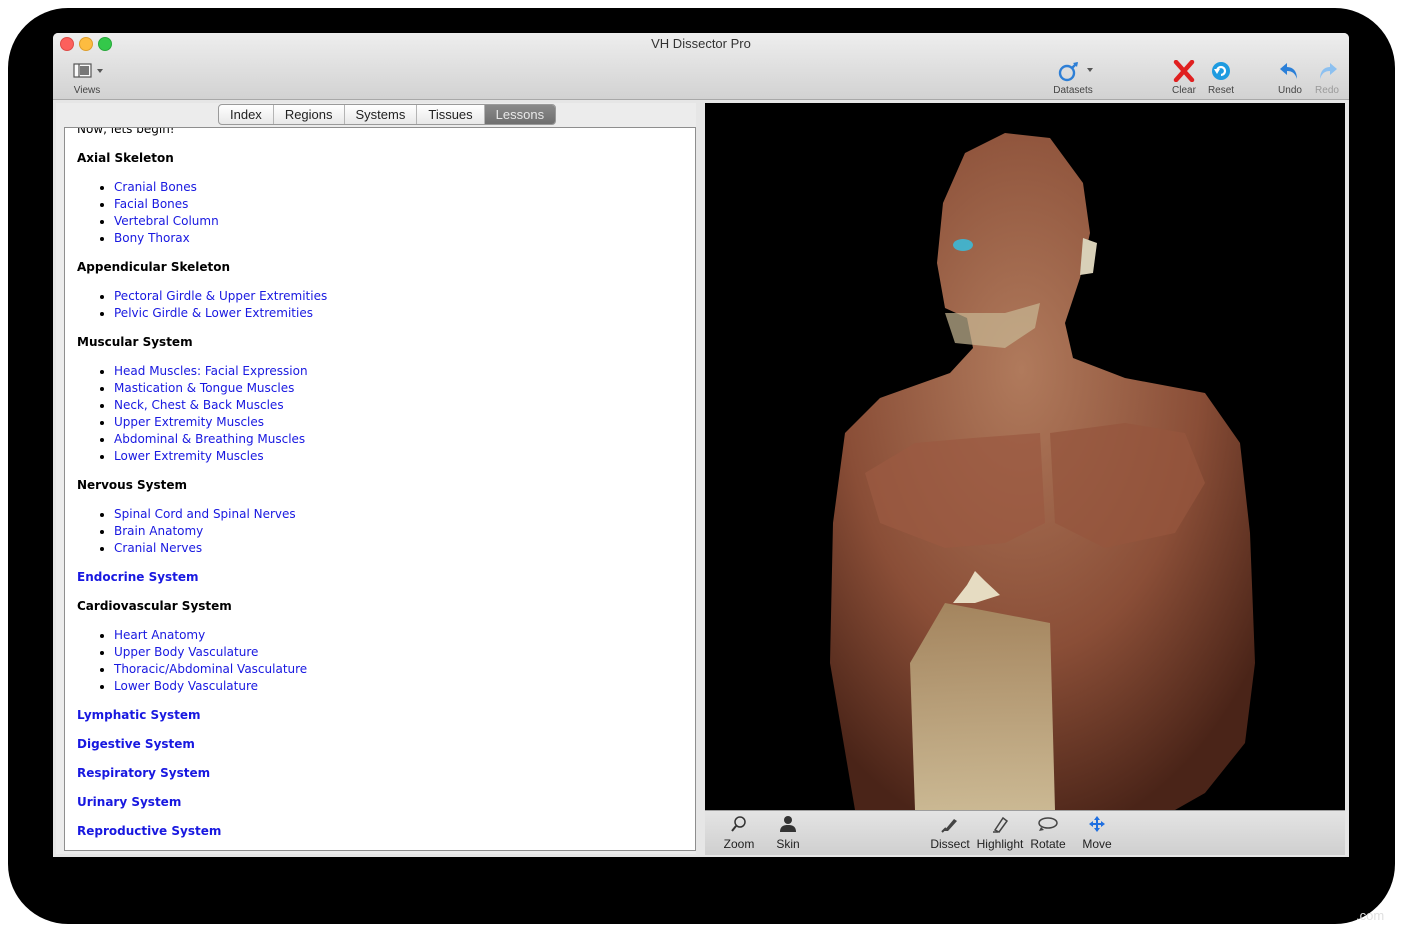 The width and height of the screenshot is (1403, 932). Describe the element at coordinates (395, 652) in the screenshot. I see `lesson-link-upper-body-vasculature: Upper Body Vasculature` at that location.